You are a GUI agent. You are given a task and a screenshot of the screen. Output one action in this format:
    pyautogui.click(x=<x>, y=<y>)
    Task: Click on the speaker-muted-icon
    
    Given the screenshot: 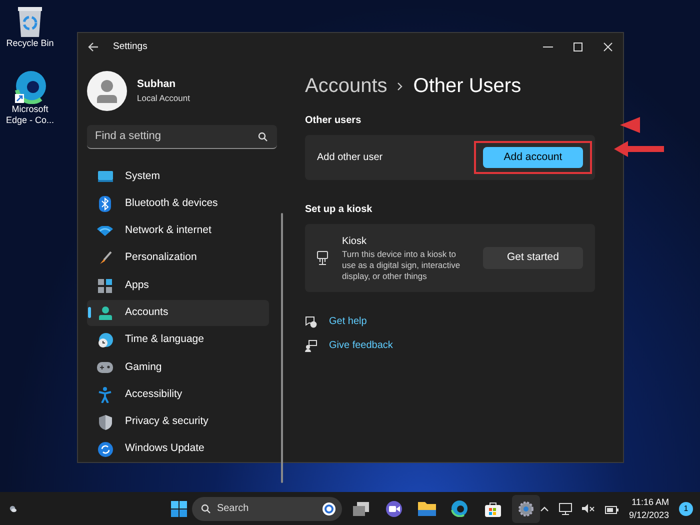 What is the action you would take?
    pyautogui.click(x=588, y=508)
    